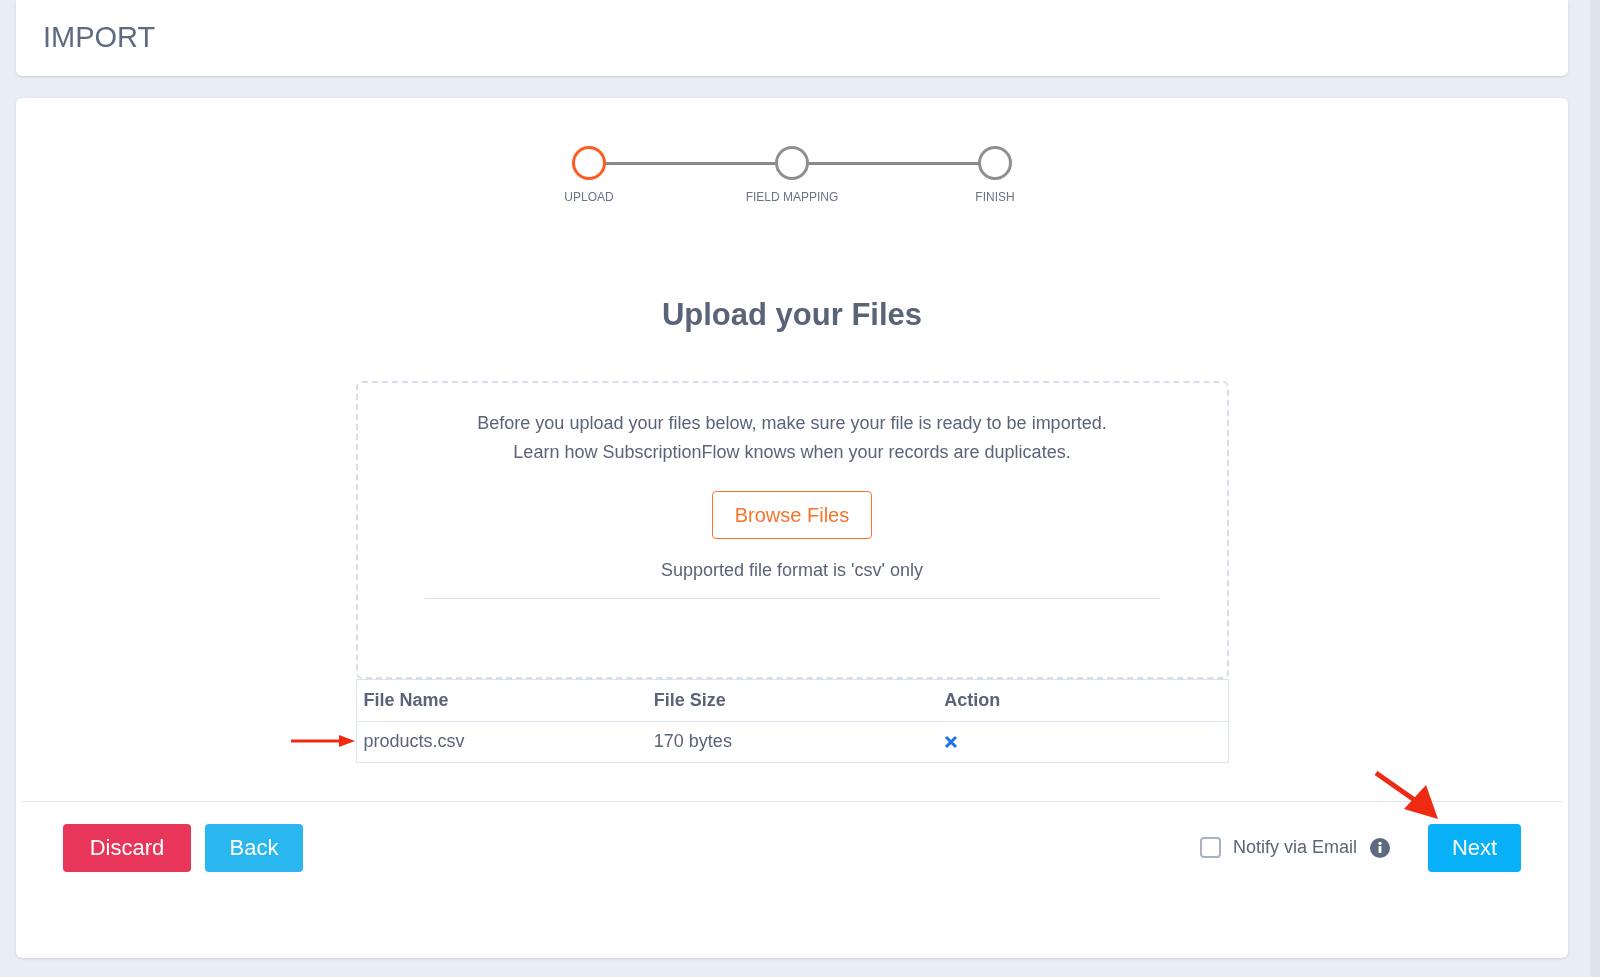 This screenshot has height=977, width=1600. Describe the element at coordinates (951, 741) in the screenshot. I see `delete-icon` at that location.